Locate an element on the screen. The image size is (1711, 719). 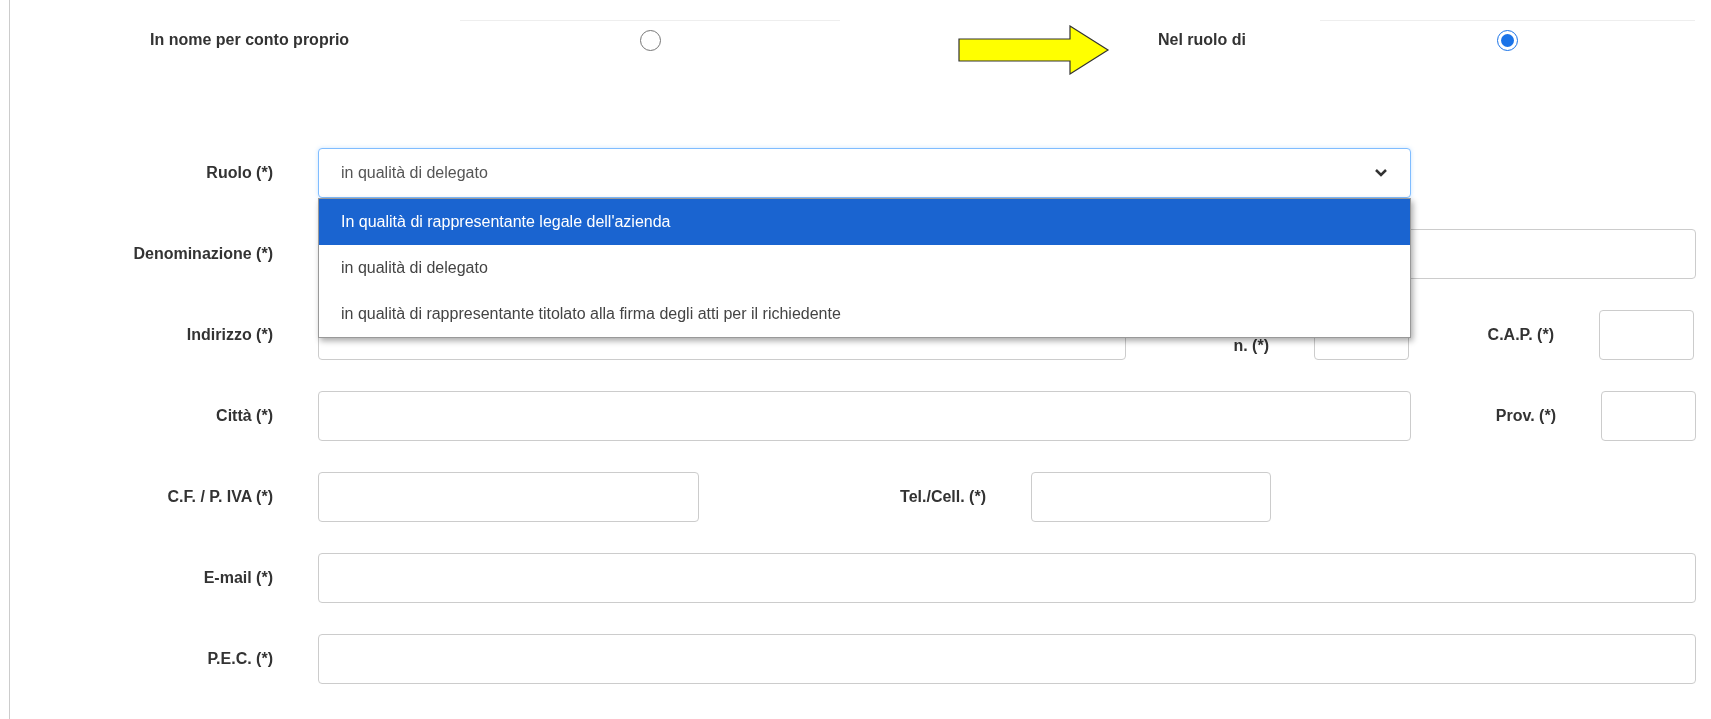
field-label: n. (*) is located at coordinates (1250, 346).